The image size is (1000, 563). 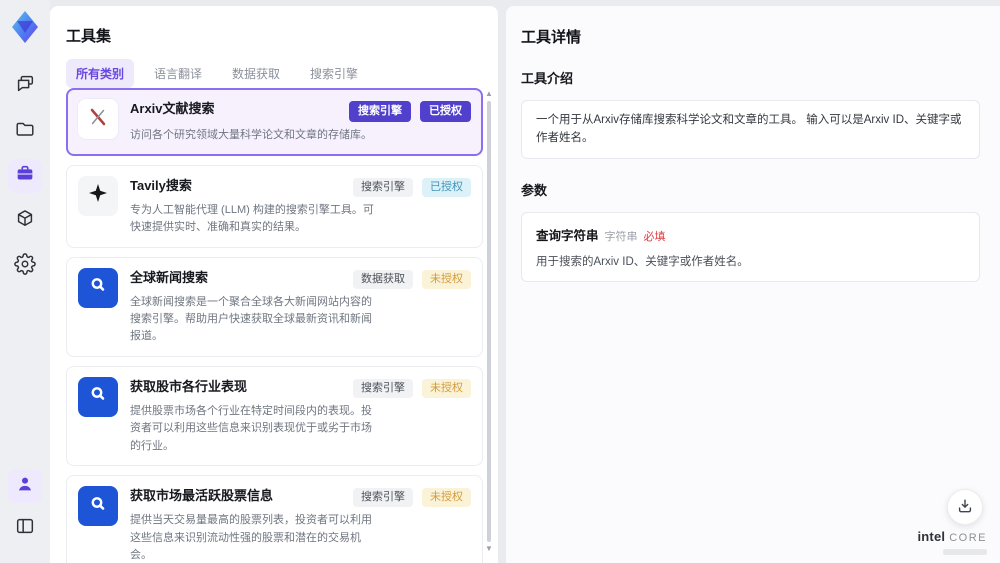 I want to click on sidebar-item-briefcase, so click(x=25, y=176).